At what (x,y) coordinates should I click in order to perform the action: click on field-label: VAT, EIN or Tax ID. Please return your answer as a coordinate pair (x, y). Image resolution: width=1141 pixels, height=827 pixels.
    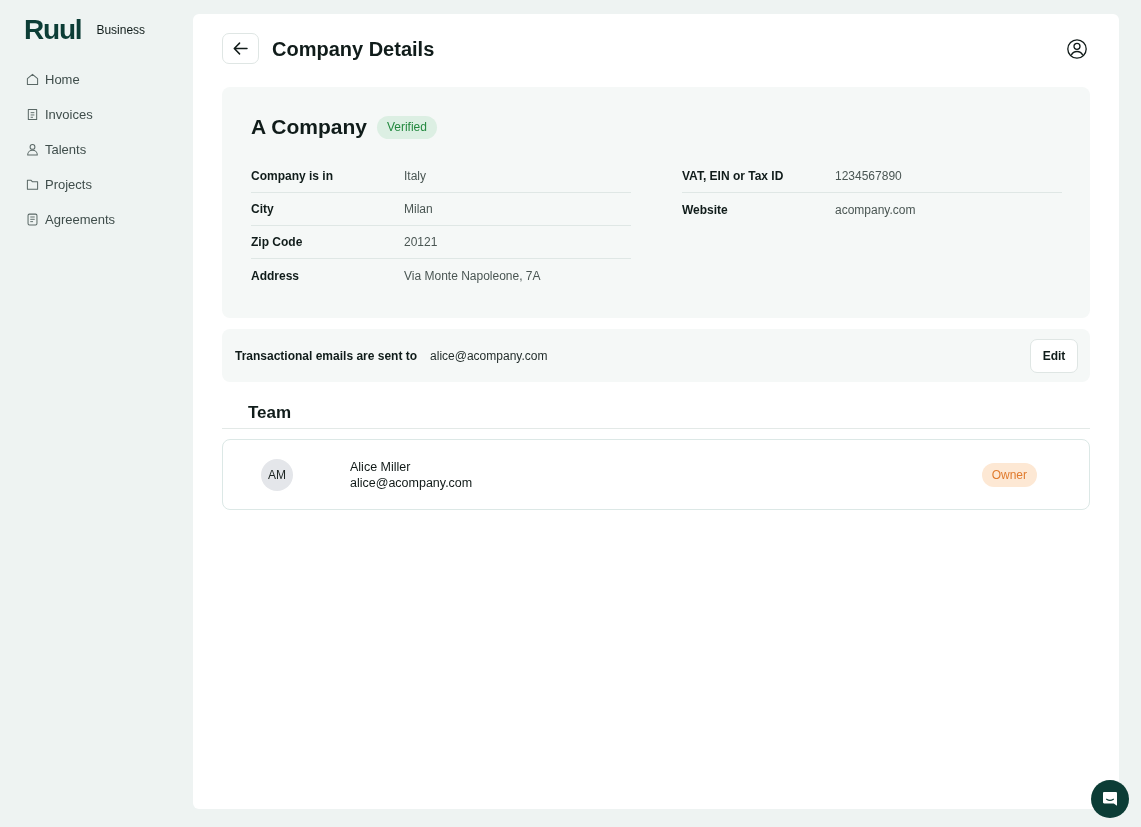
    Looking at the image, I should click on (733, 176).